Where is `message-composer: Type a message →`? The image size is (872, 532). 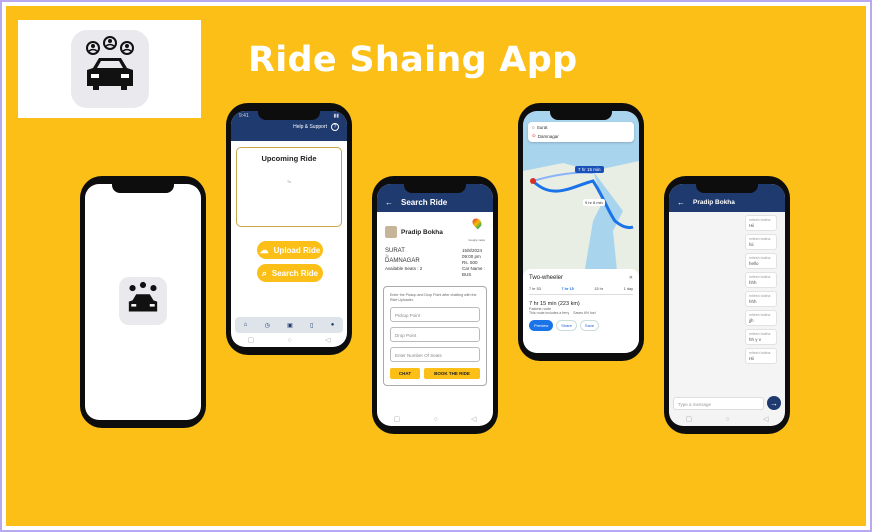
message-composer: Type a message → is located at coordinates (727, 403).